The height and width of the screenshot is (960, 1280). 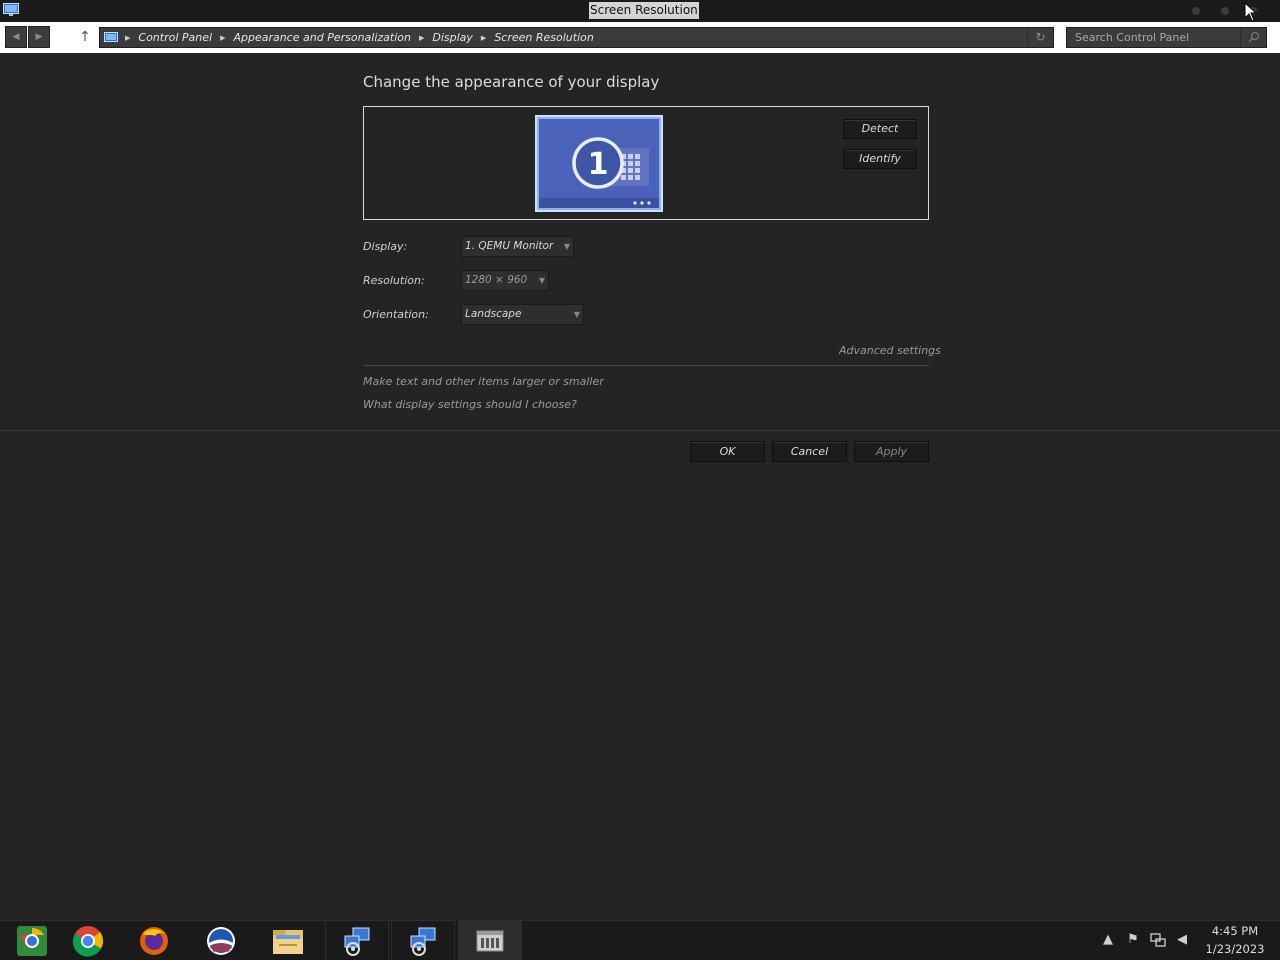 I want to click on identify-button: Identify, so click(x=880, y=159).